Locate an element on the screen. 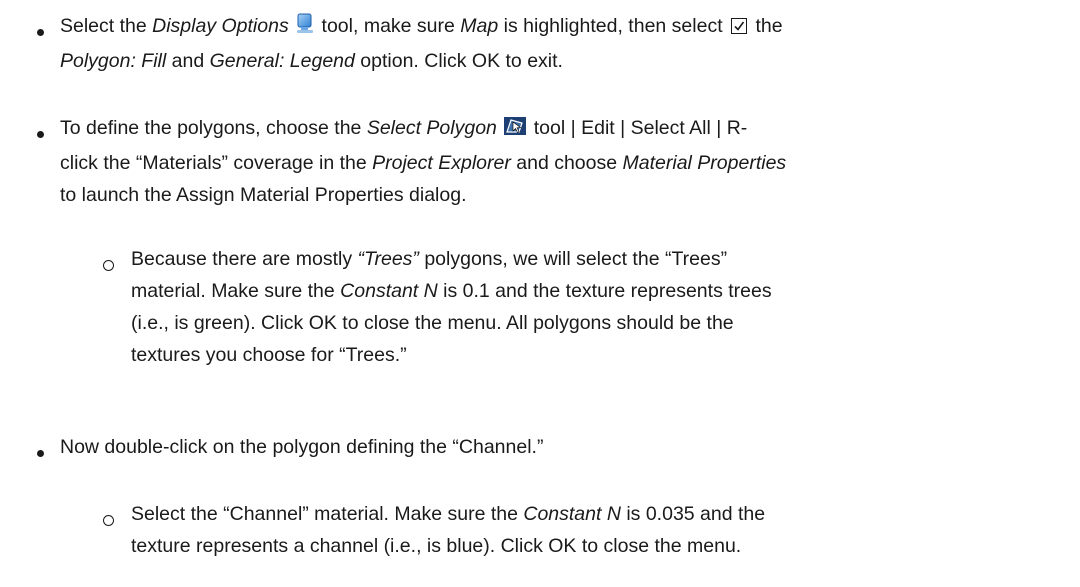 This screenshot has height=587, width=1080. text: material. Make sure the is located at coordinates (236, 291).